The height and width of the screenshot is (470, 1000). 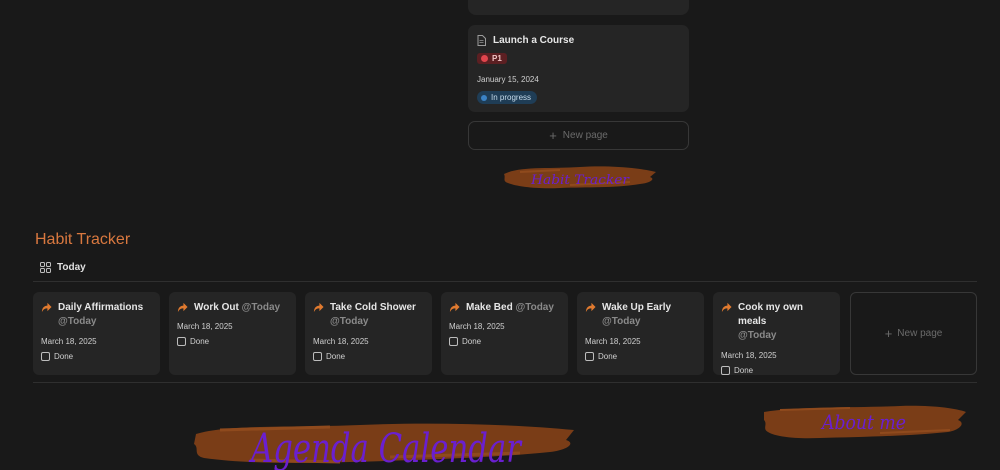 What do you see at coordinates (100, 315) in the screenshot?
I see `habit-name-line: Daily Affirmations @Today` at bounding box center [100, 315].